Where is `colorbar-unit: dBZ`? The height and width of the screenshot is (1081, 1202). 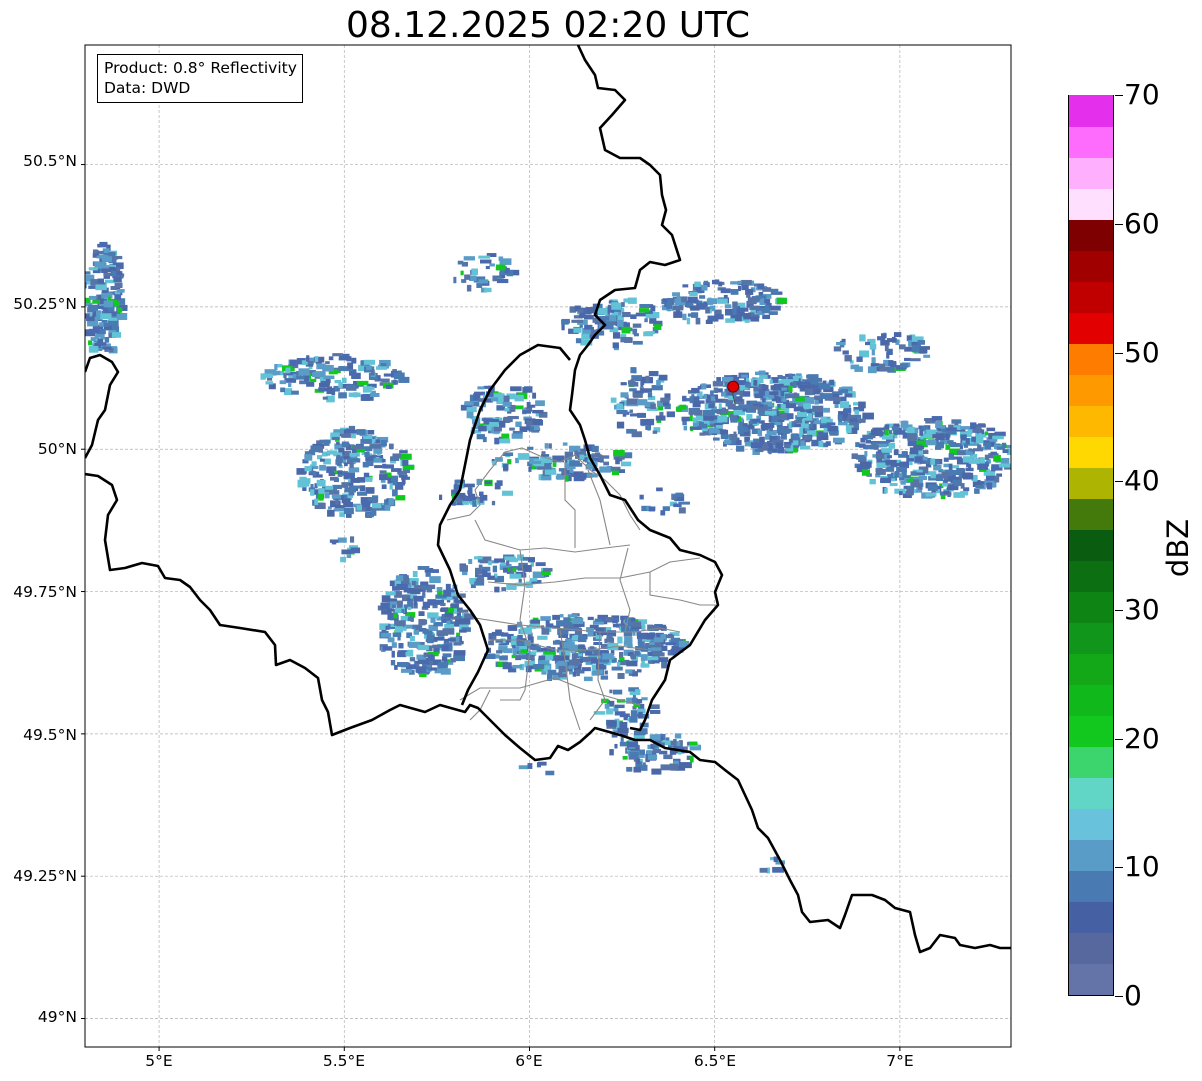
colorbar-unit: dBZ is located at coordinates (1178, 548).